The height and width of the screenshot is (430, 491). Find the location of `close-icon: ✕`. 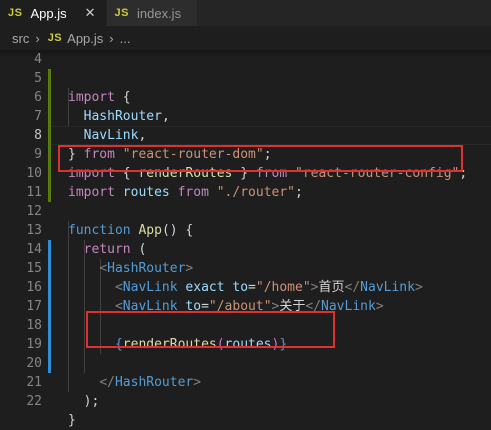

close-icon: ✕ is located at coordinates (90, 13).